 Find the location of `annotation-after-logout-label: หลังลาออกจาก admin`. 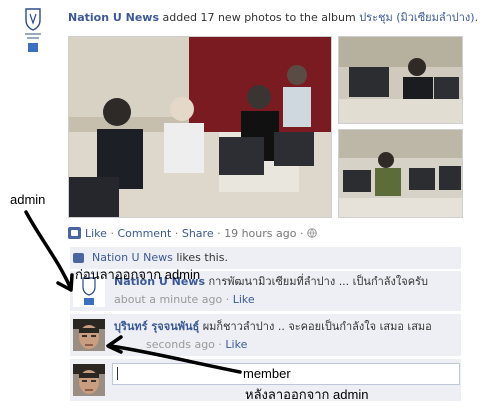

annotation-after-logout-label: หลังลาออกจาก admin is located at coordinates (307, 394).